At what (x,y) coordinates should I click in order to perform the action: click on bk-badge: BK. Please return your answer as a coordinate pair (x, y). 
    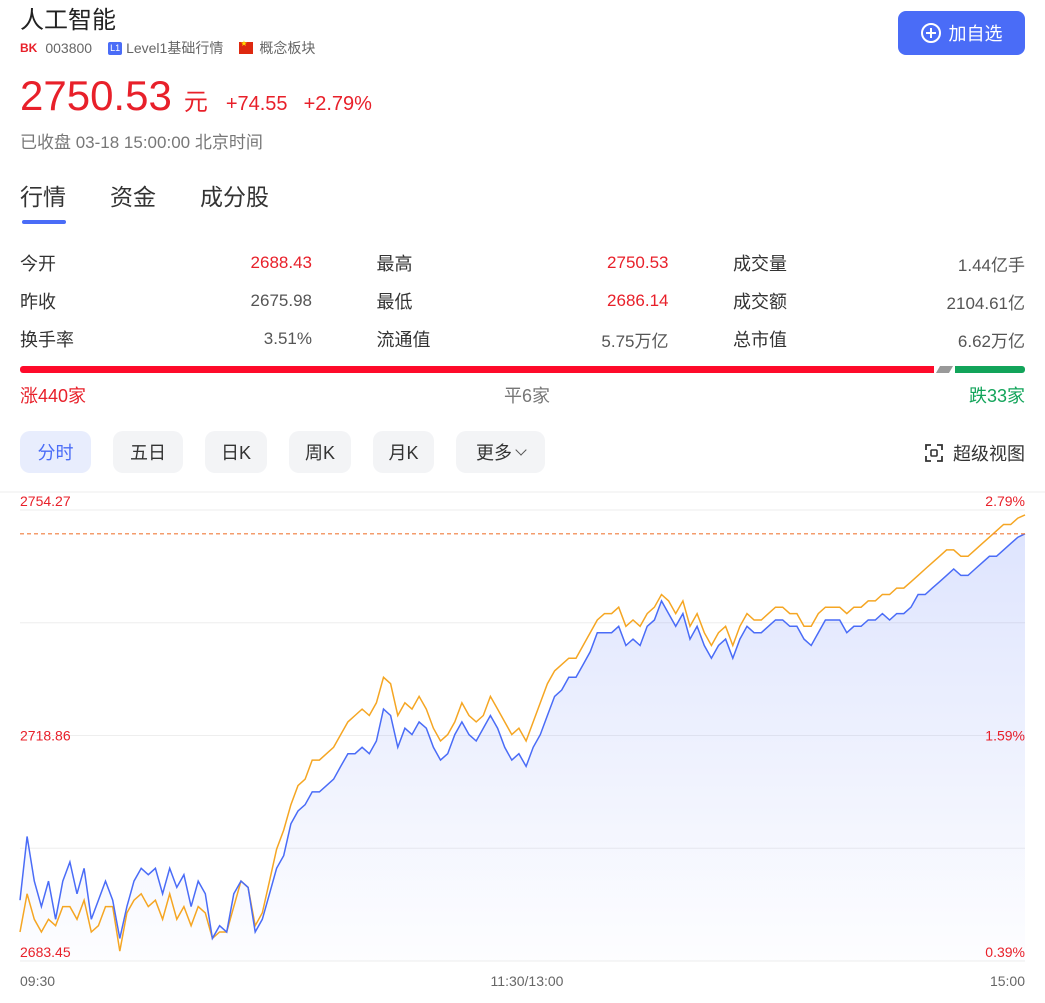
    Looking at the image, I should click on (29, 48).